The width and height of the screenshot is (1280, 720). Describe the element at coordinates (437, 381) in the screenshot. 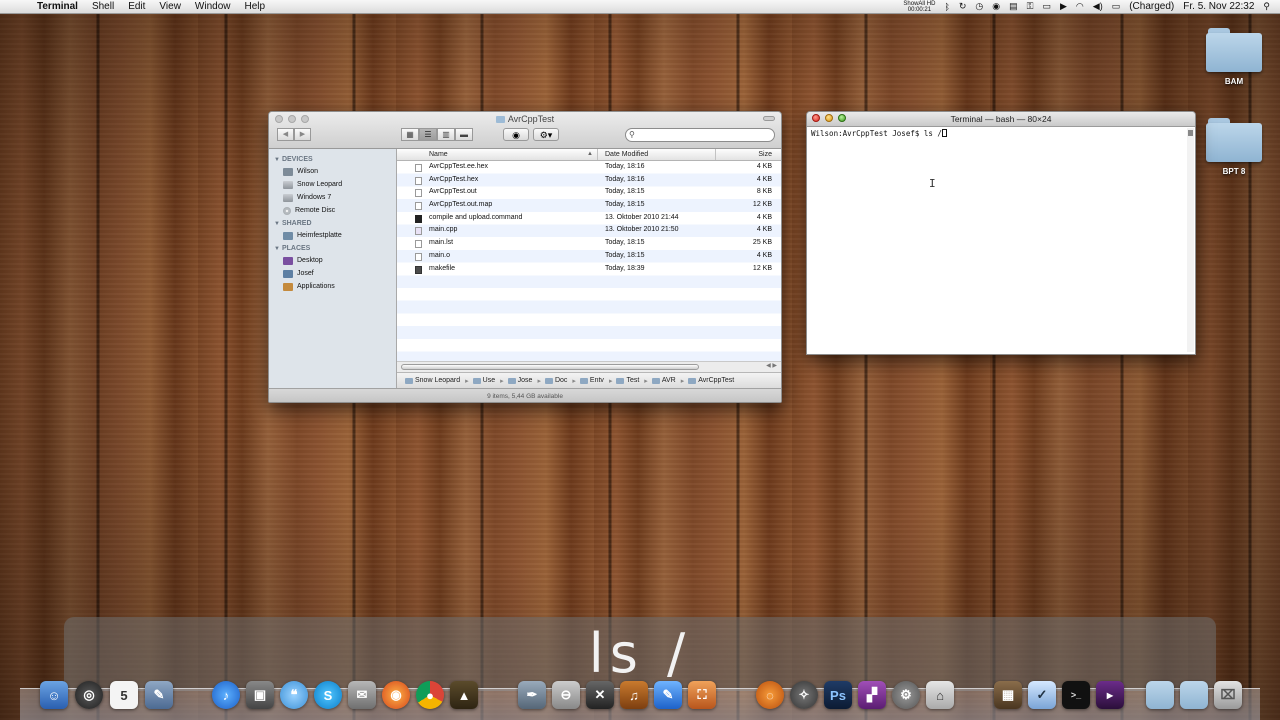

I see `path-crumb: Snow Leopard ▸` at that location.